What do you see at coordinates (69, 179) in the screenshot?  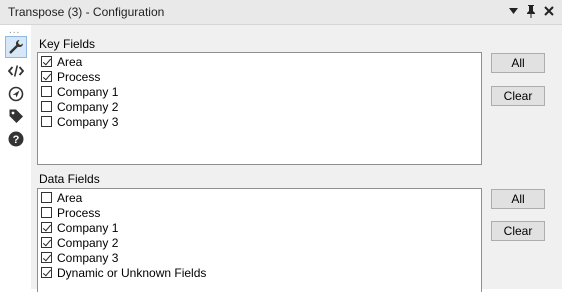 I see `data-fields-label: Data Fields` at bounding box center [69, 179].